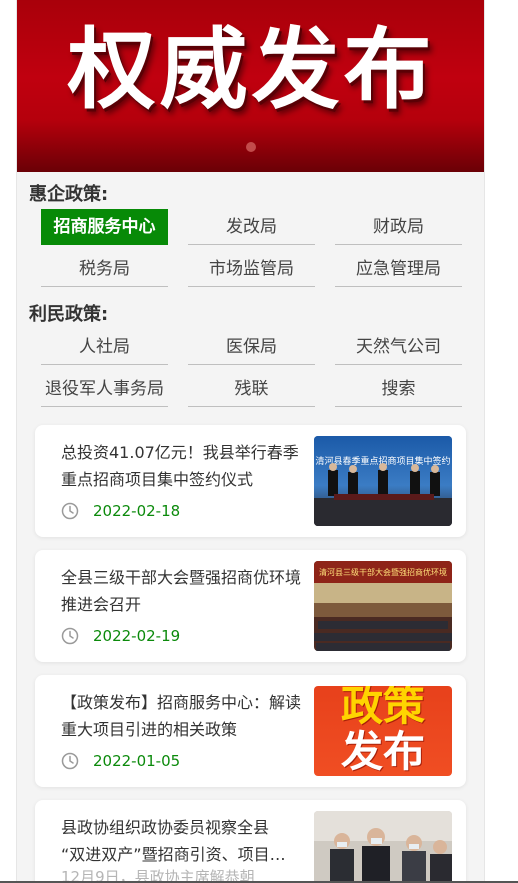 This screenshot has width=518, height=883. Describe the element at coordinates (180, 466) in the screenshot. I see `news-title: 总投资41.07亿元！我县举行春季重点招商项目集中签约仪式` at that location.